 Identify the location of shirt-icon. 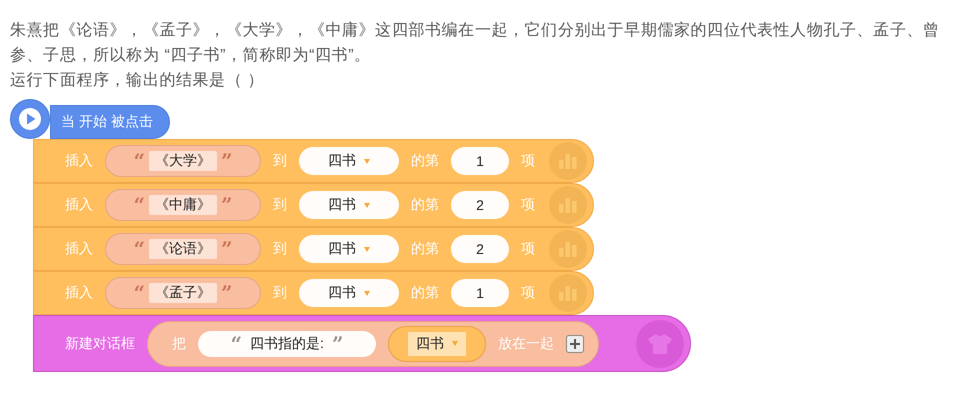
(660, 344).